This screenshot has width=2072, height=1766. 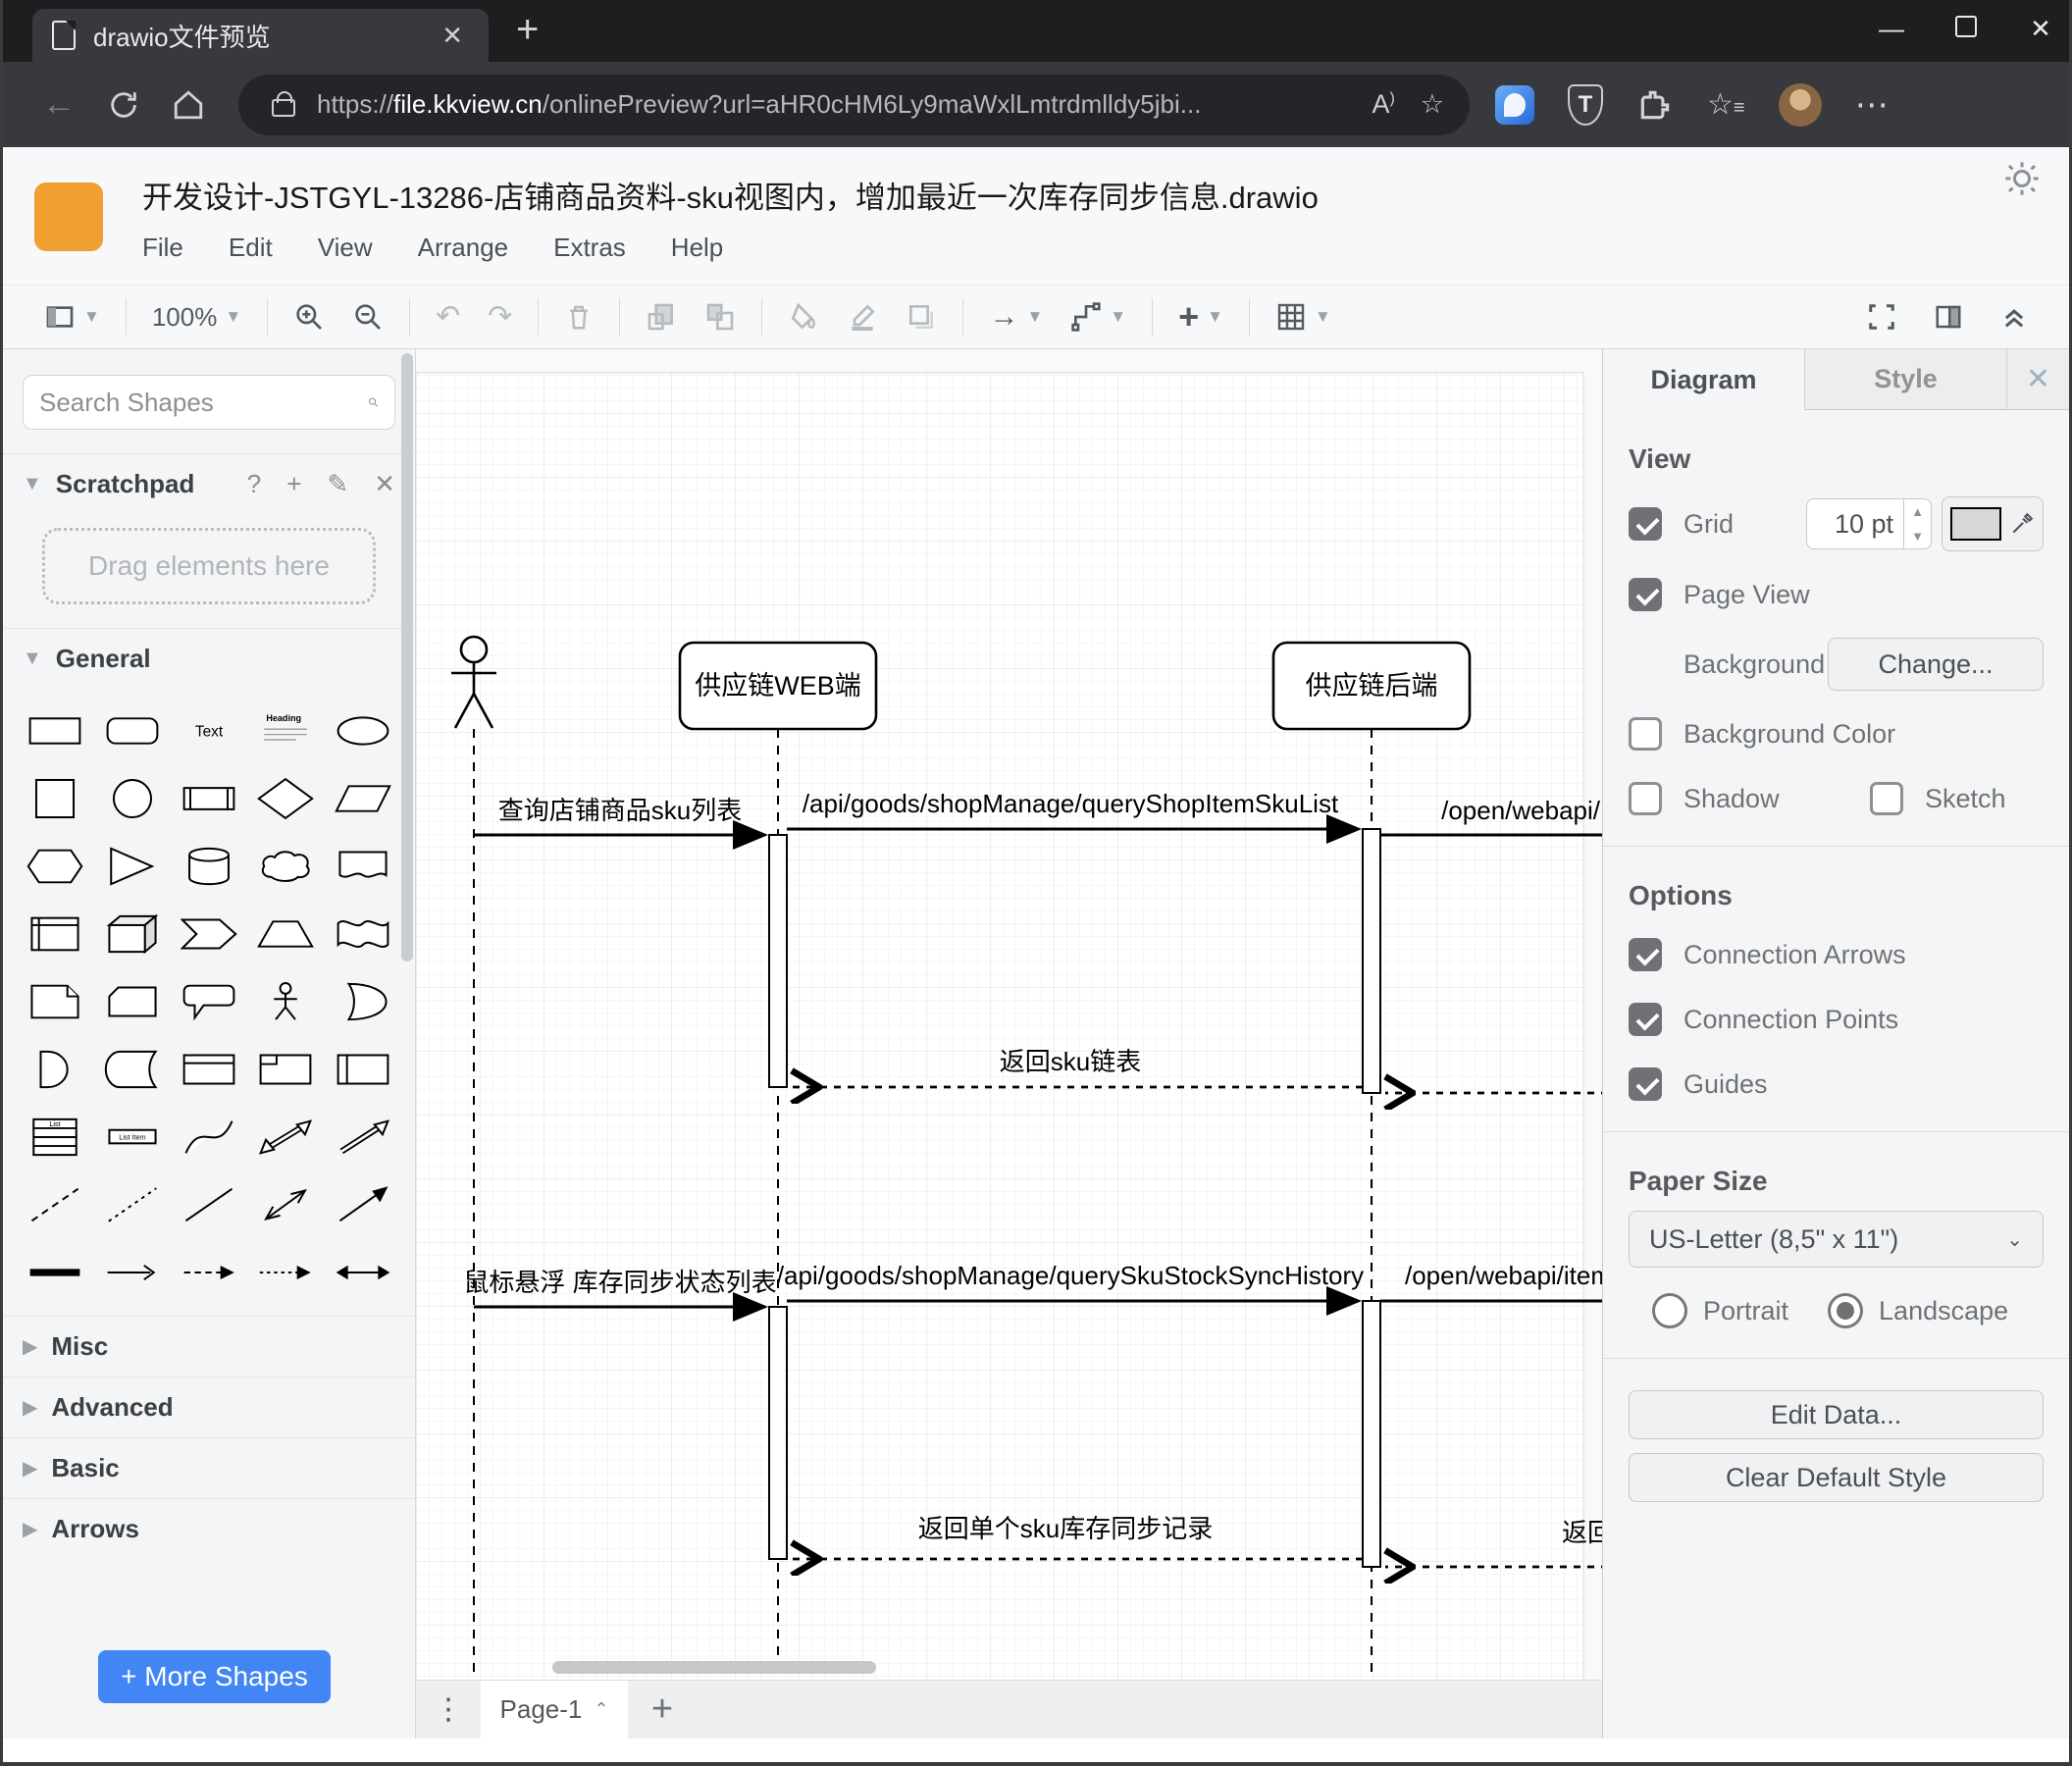 I want to click on shape-rectangle, so click(x=55, y=730).